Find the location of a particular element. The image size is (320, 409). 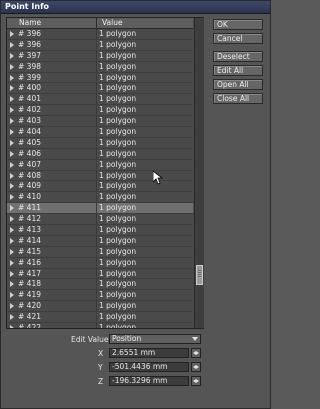

y-field: -501.4436 mm is located at coordinates (149, 367).